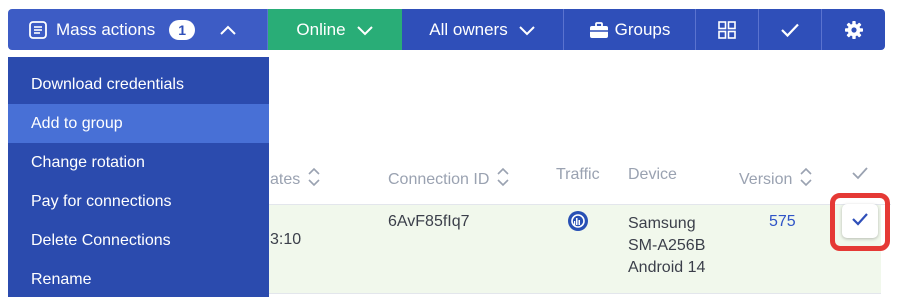 Image resolution: width=899 pixels, height=299 pixels. I want to click on grid-icon, so click(727, 29).